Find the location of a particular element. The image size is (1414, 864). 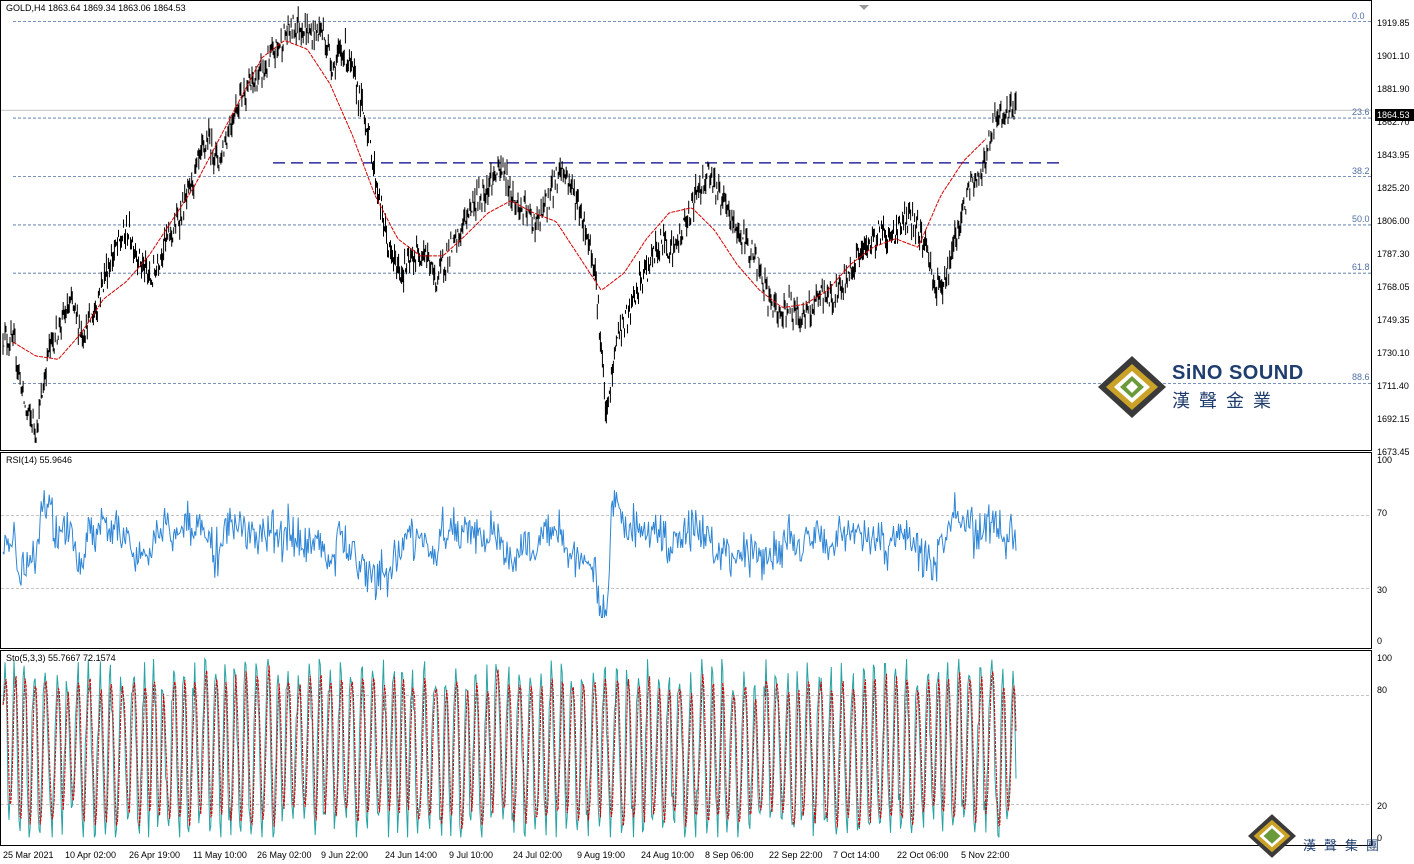

time-tick: 26 May 02:00 is located at coordinates (284, 855).